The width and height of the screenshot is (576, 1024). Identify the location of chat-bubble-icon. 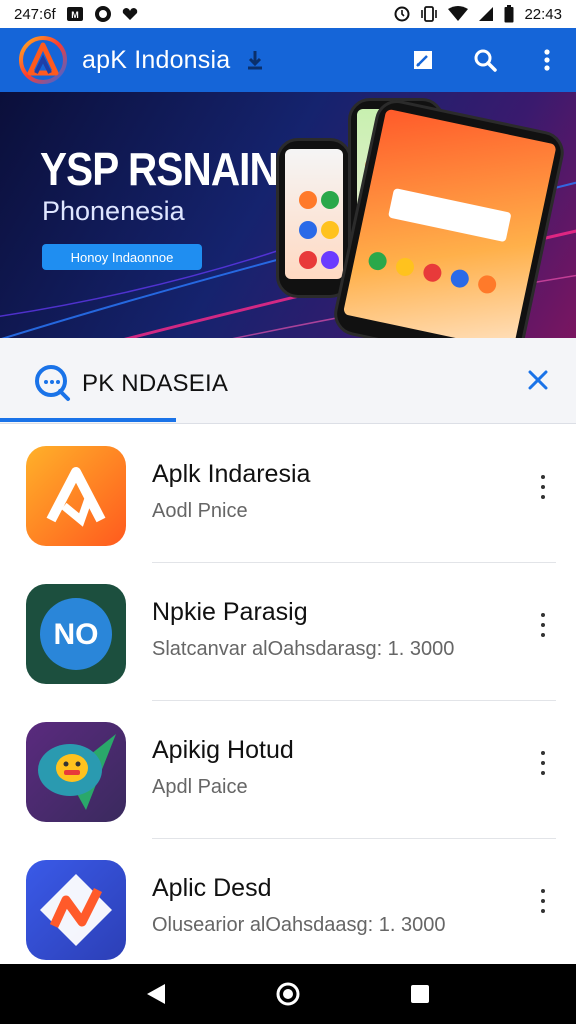
(76, 772).